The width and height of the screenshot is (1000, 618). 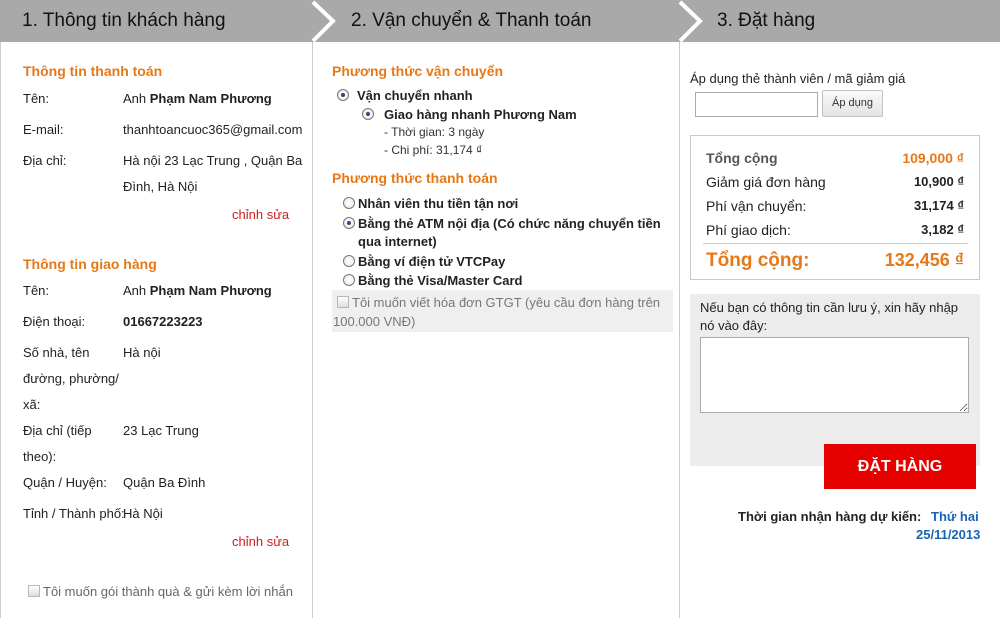 I want to click on shipping-street-label-1: Số nhà, tên, so click(x=56, y=352).